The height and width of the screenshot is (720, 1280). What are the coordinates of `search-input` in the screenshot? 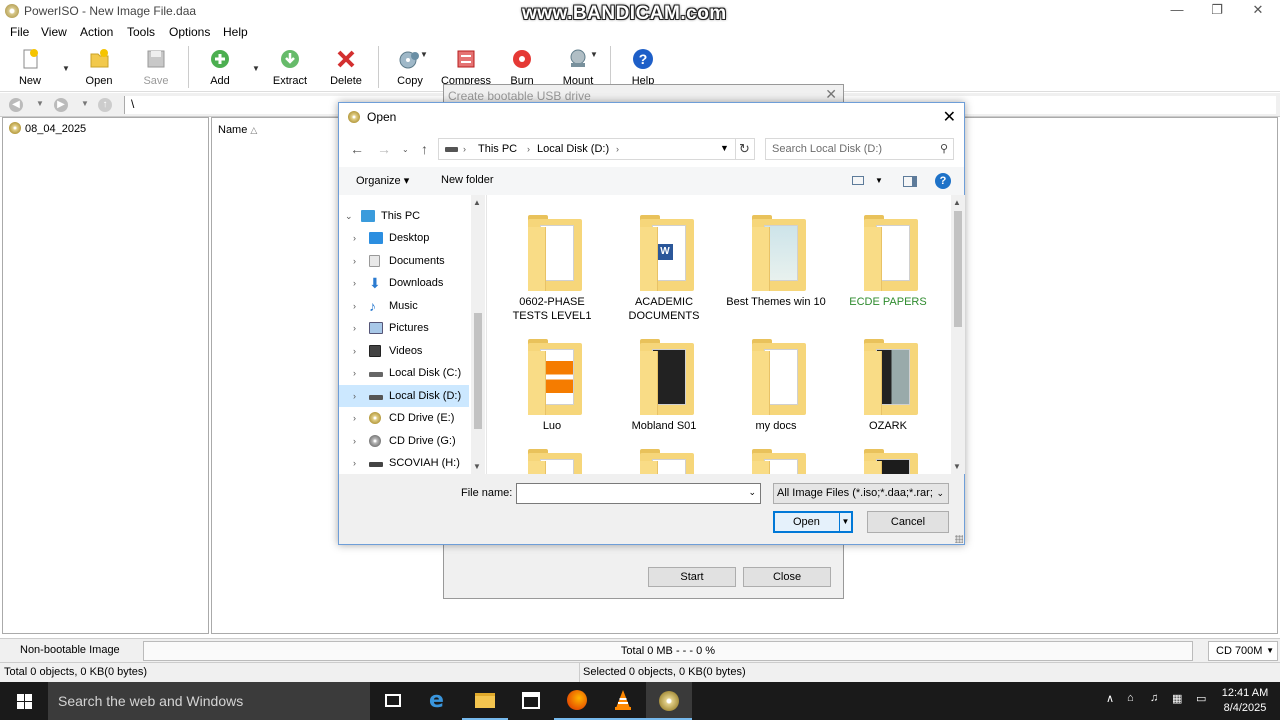 It's located at (852, 149).